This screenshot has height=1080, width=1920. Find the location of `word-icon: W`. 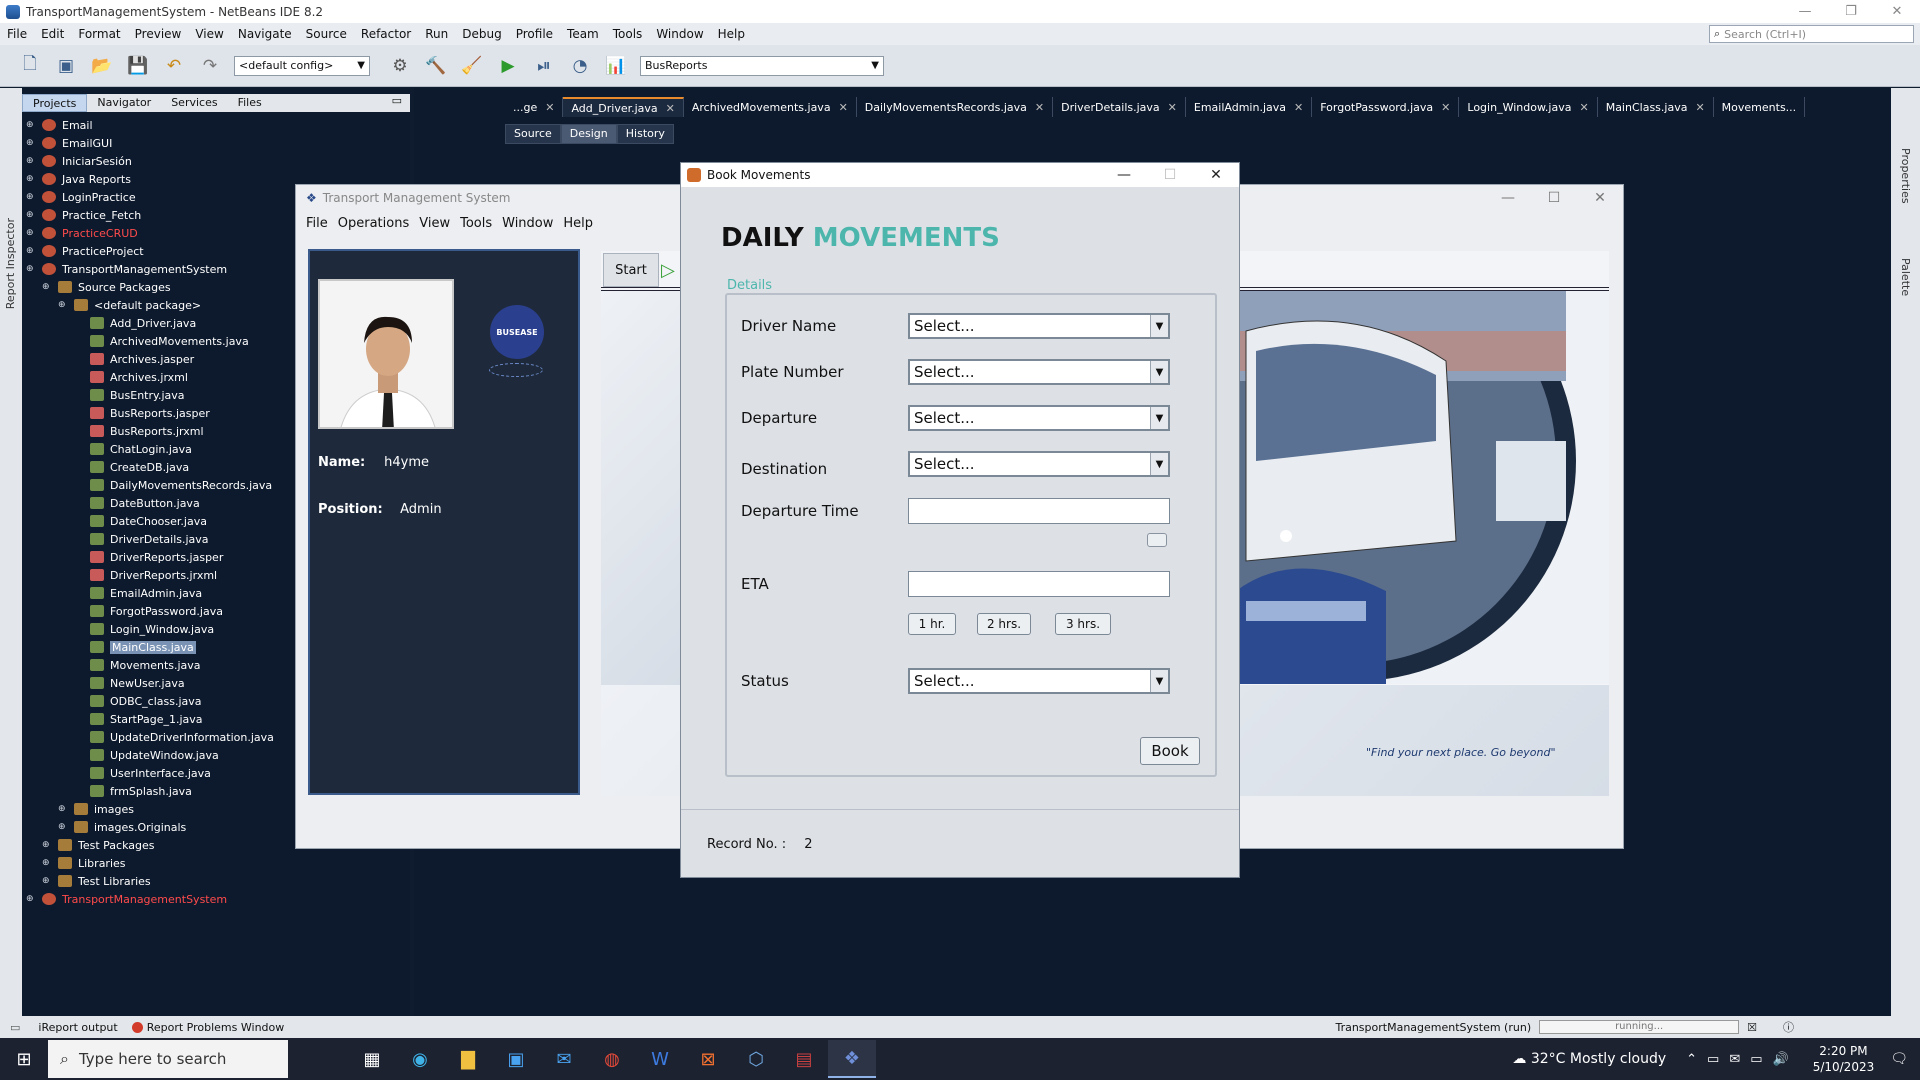

word-icon: W is located at coordinates (660, 1059).